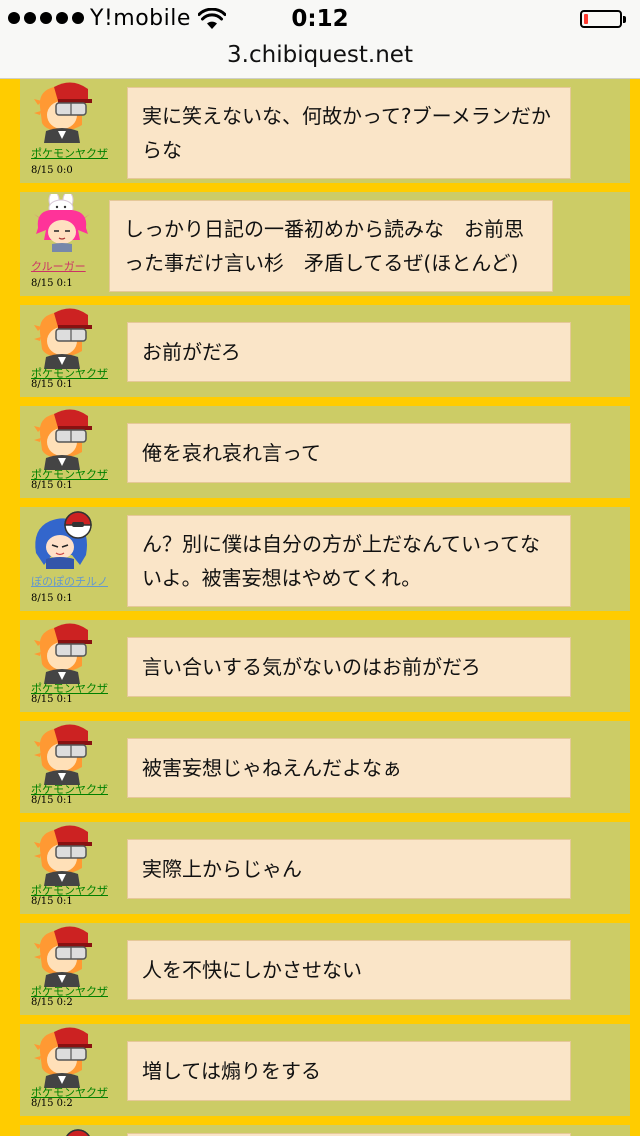 The width and height of the screenshot is (640, 1136). I want to click on battery-icon, so click(604, 20).